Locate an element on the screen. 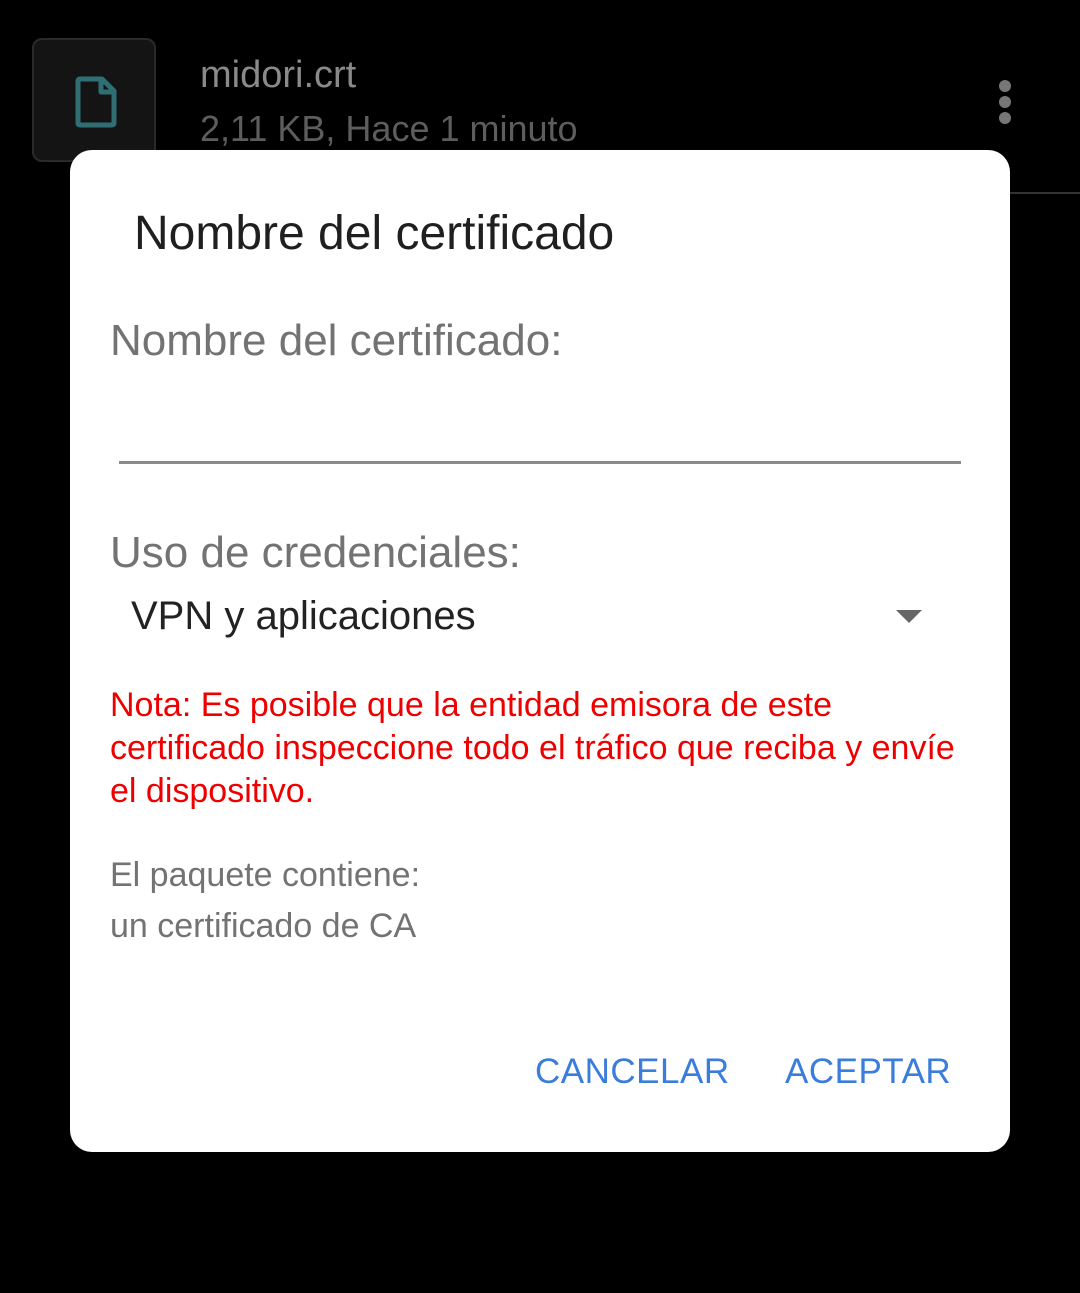 The height and width of the screenshot is (1293, 1080). certificate-name-label: Nombre del certificado: is located at coordinates (336, 340).